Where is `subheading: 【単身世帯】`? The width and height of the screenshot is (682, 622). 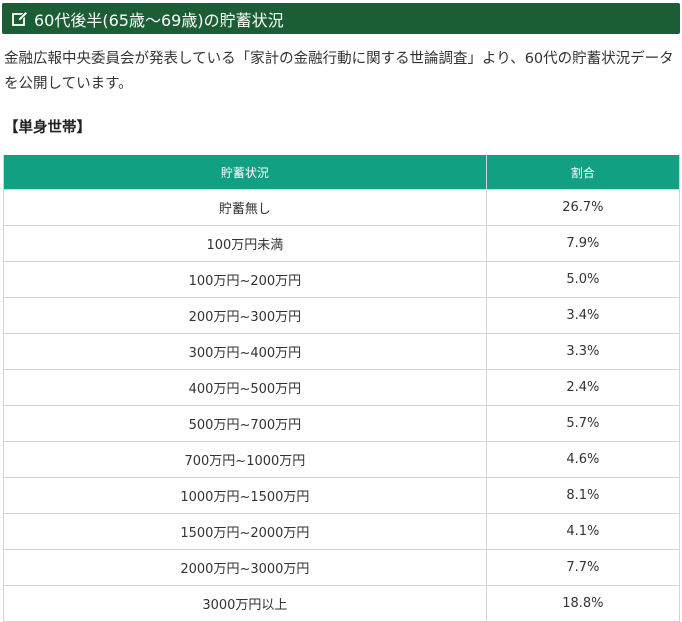
subheading: 【単身世帯】 is located at coordinates (47, 128).